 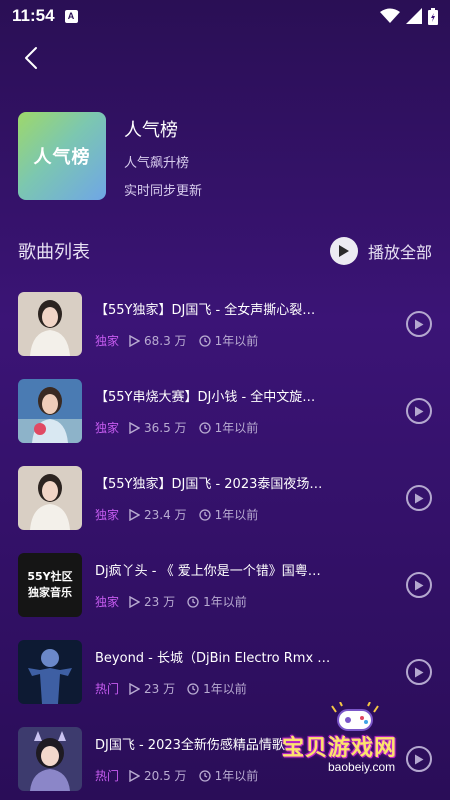 I want to click on chart-title: 人气榜, so click(x=151, y=130).